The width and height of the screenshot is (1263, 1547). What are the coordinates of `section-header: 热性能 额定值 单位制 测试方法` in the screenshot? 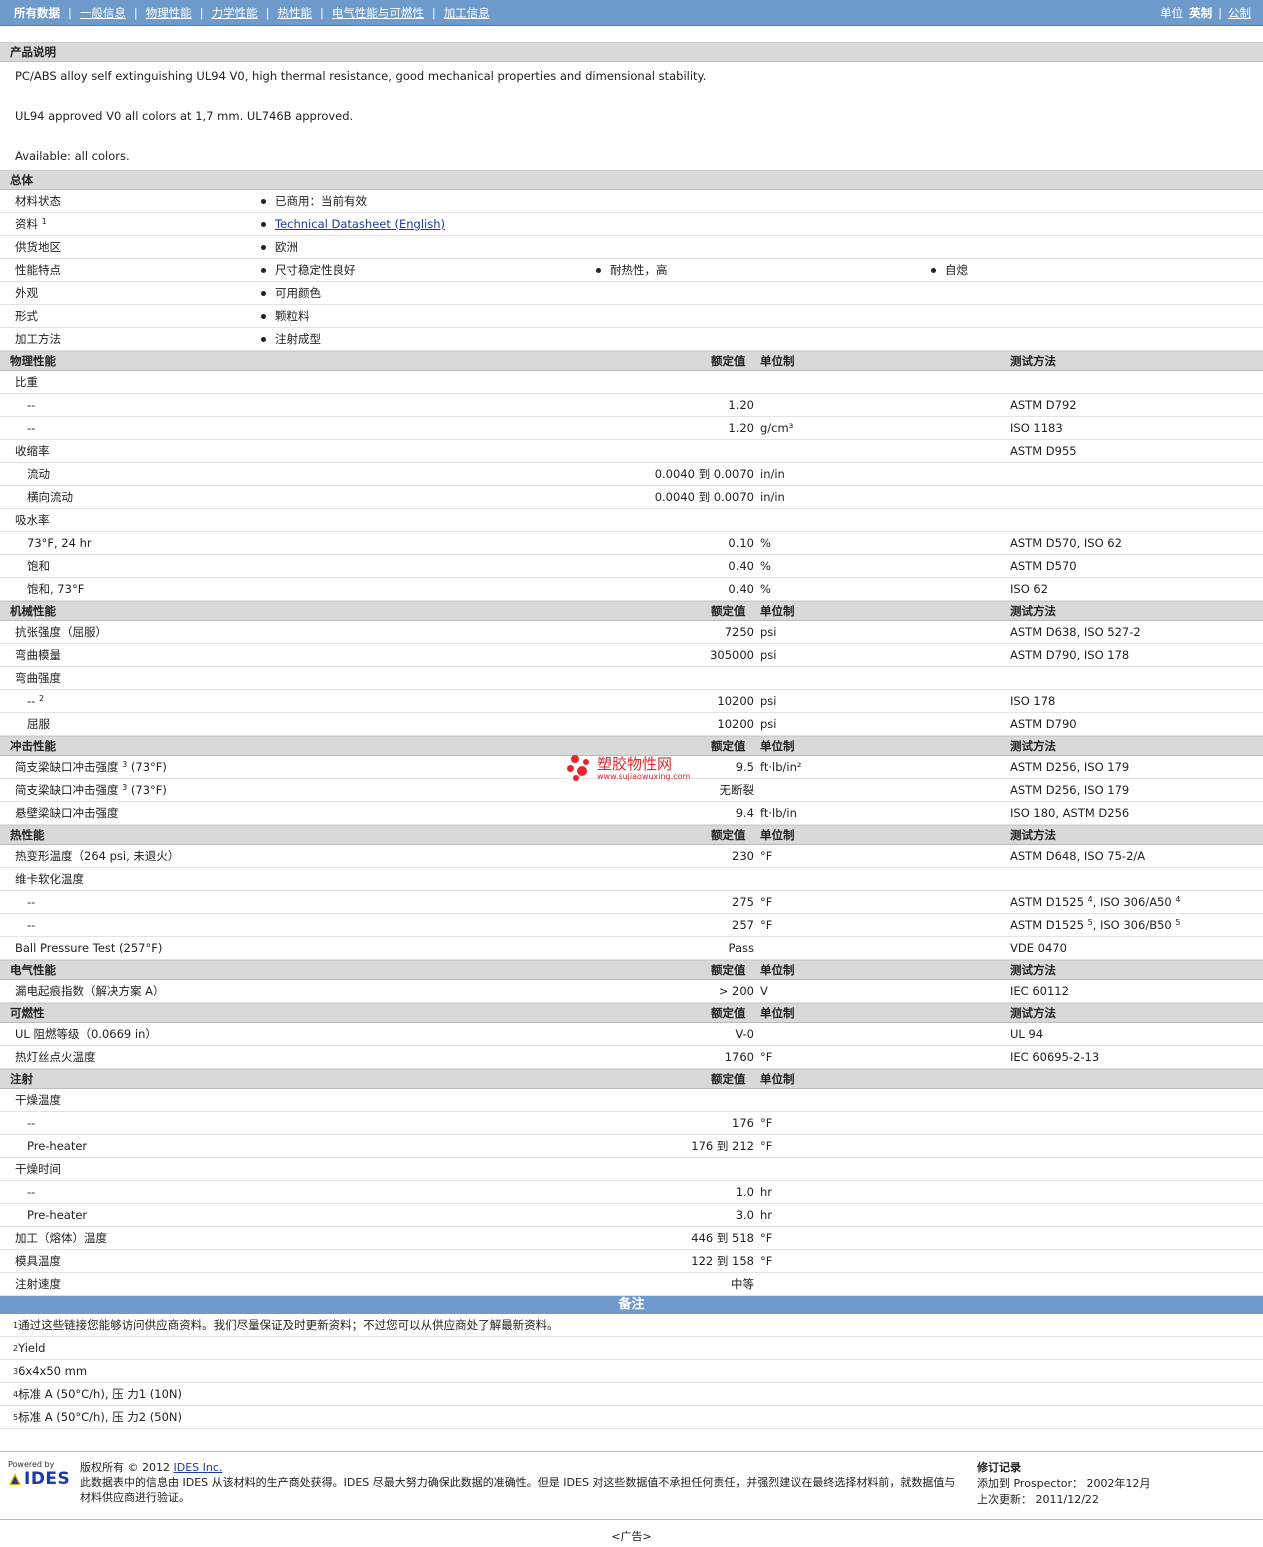 It's located at (631, 835).